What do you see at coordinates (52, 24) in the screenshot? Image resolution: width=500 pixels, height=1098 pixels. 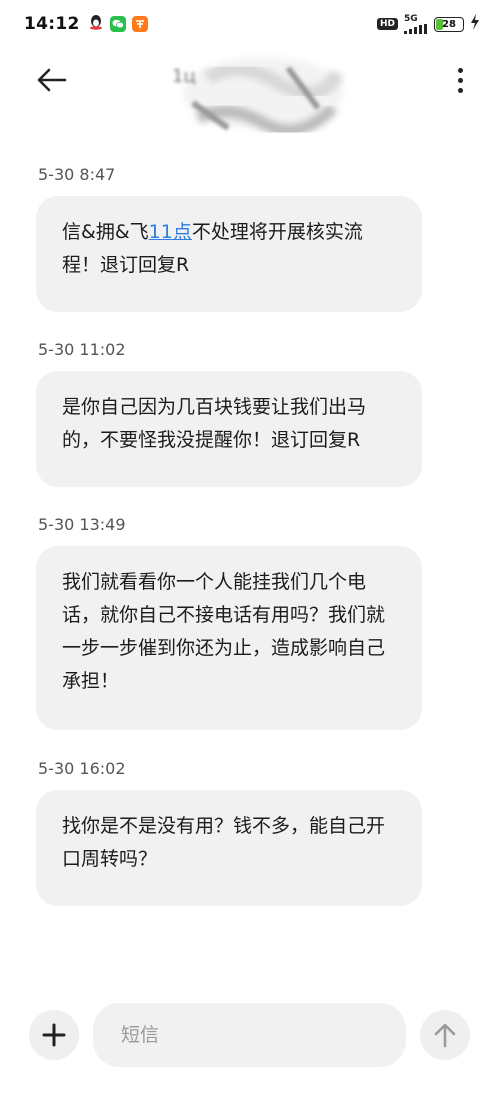 I see `status-time: 14:12` at bounding box center [52, 24].